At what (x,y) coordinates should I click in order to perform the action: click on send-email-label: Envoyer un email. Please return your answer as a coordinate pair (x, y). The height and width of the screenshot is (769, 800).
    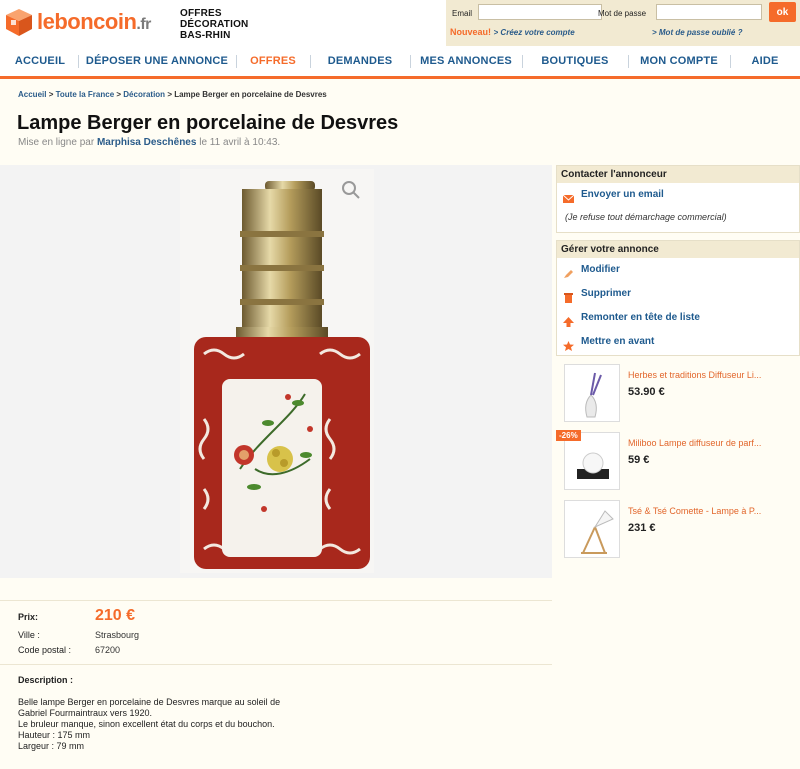
    Looking at the image, I should click on (622, 194).